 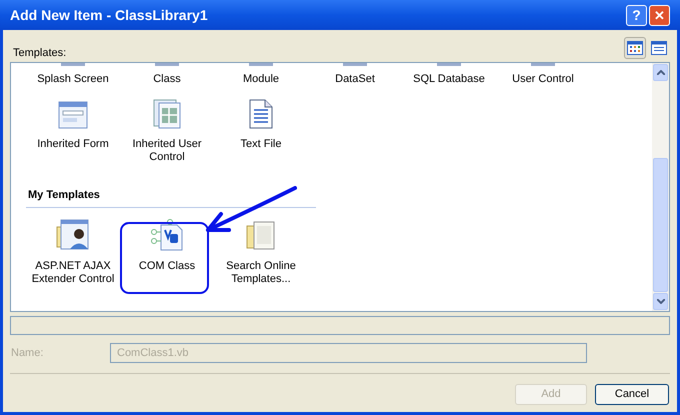 What do you see at coordinates (659, 48) in the screenshot?
I see `details-view-icon` at bounding box center [659, 48].